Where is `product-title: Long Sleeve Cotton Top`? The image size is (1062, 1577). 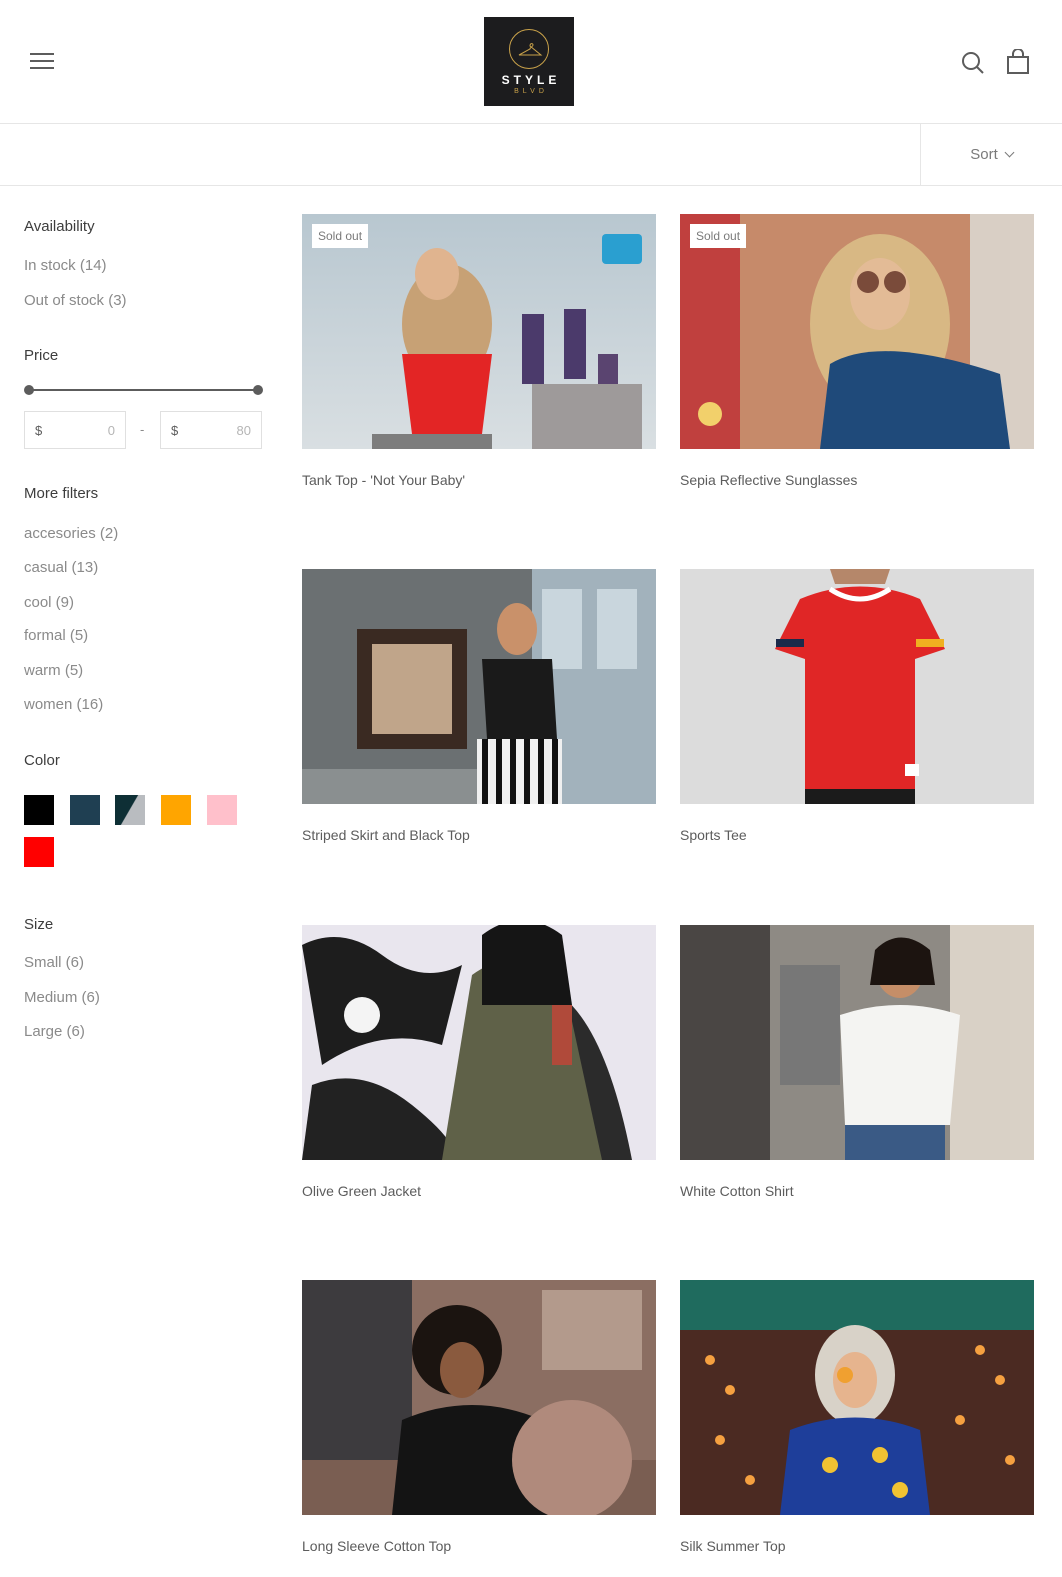 product-title: Long Sleeve Cotton Top is located at coordinates (376, 1546).